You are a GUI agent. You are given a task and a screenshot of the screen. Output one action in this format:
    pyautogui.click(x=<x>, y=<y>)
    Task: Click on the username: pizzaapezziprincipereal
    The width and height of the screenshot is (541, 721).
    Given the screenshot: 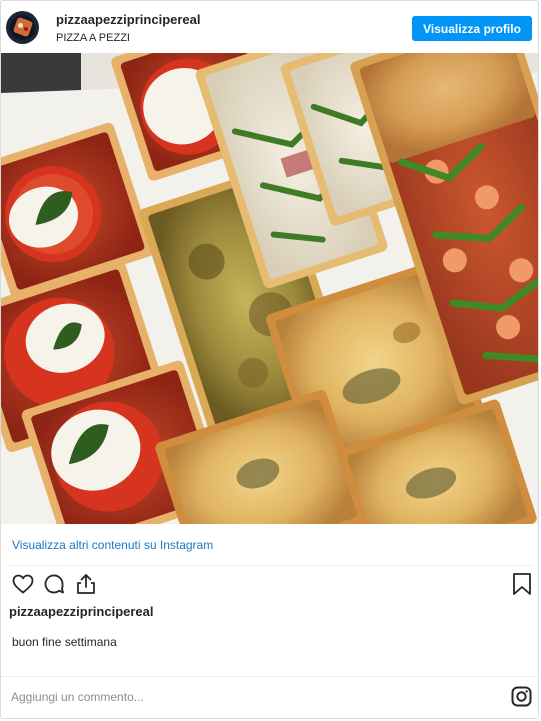 What is the action you would take?
    pyautogui.click(x=128, y=19)
    